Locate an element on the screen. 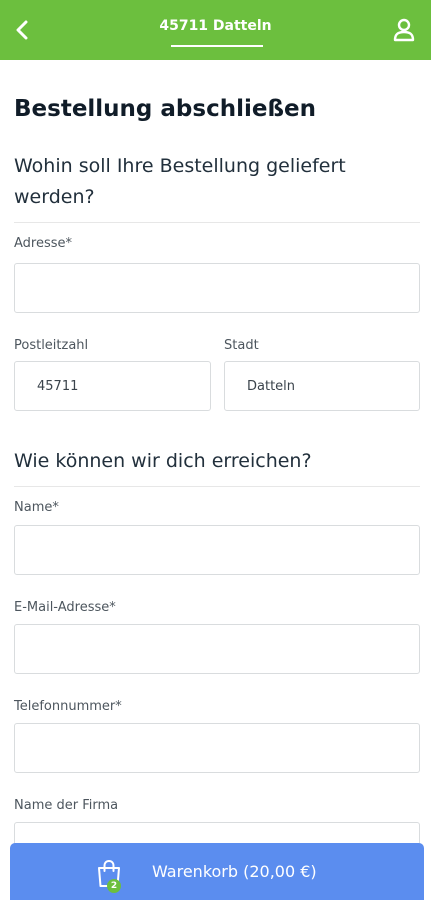  top-app-bar: 45711 Datteln is located at coordinates (215, 30).